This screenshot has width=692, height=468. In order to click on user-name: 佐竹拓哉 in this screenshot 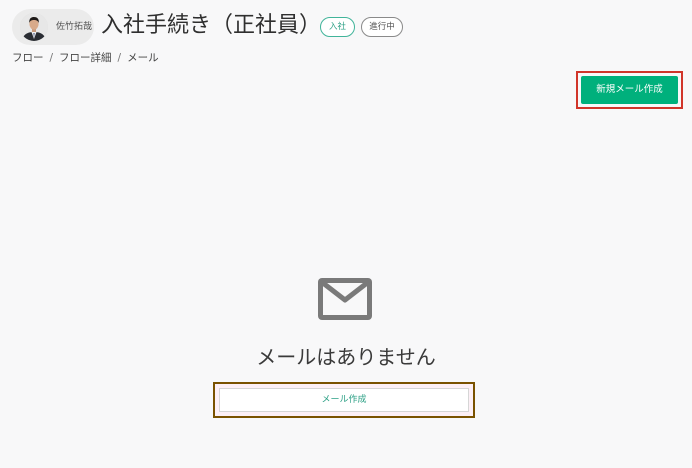, I will do `click(74, 27)`.